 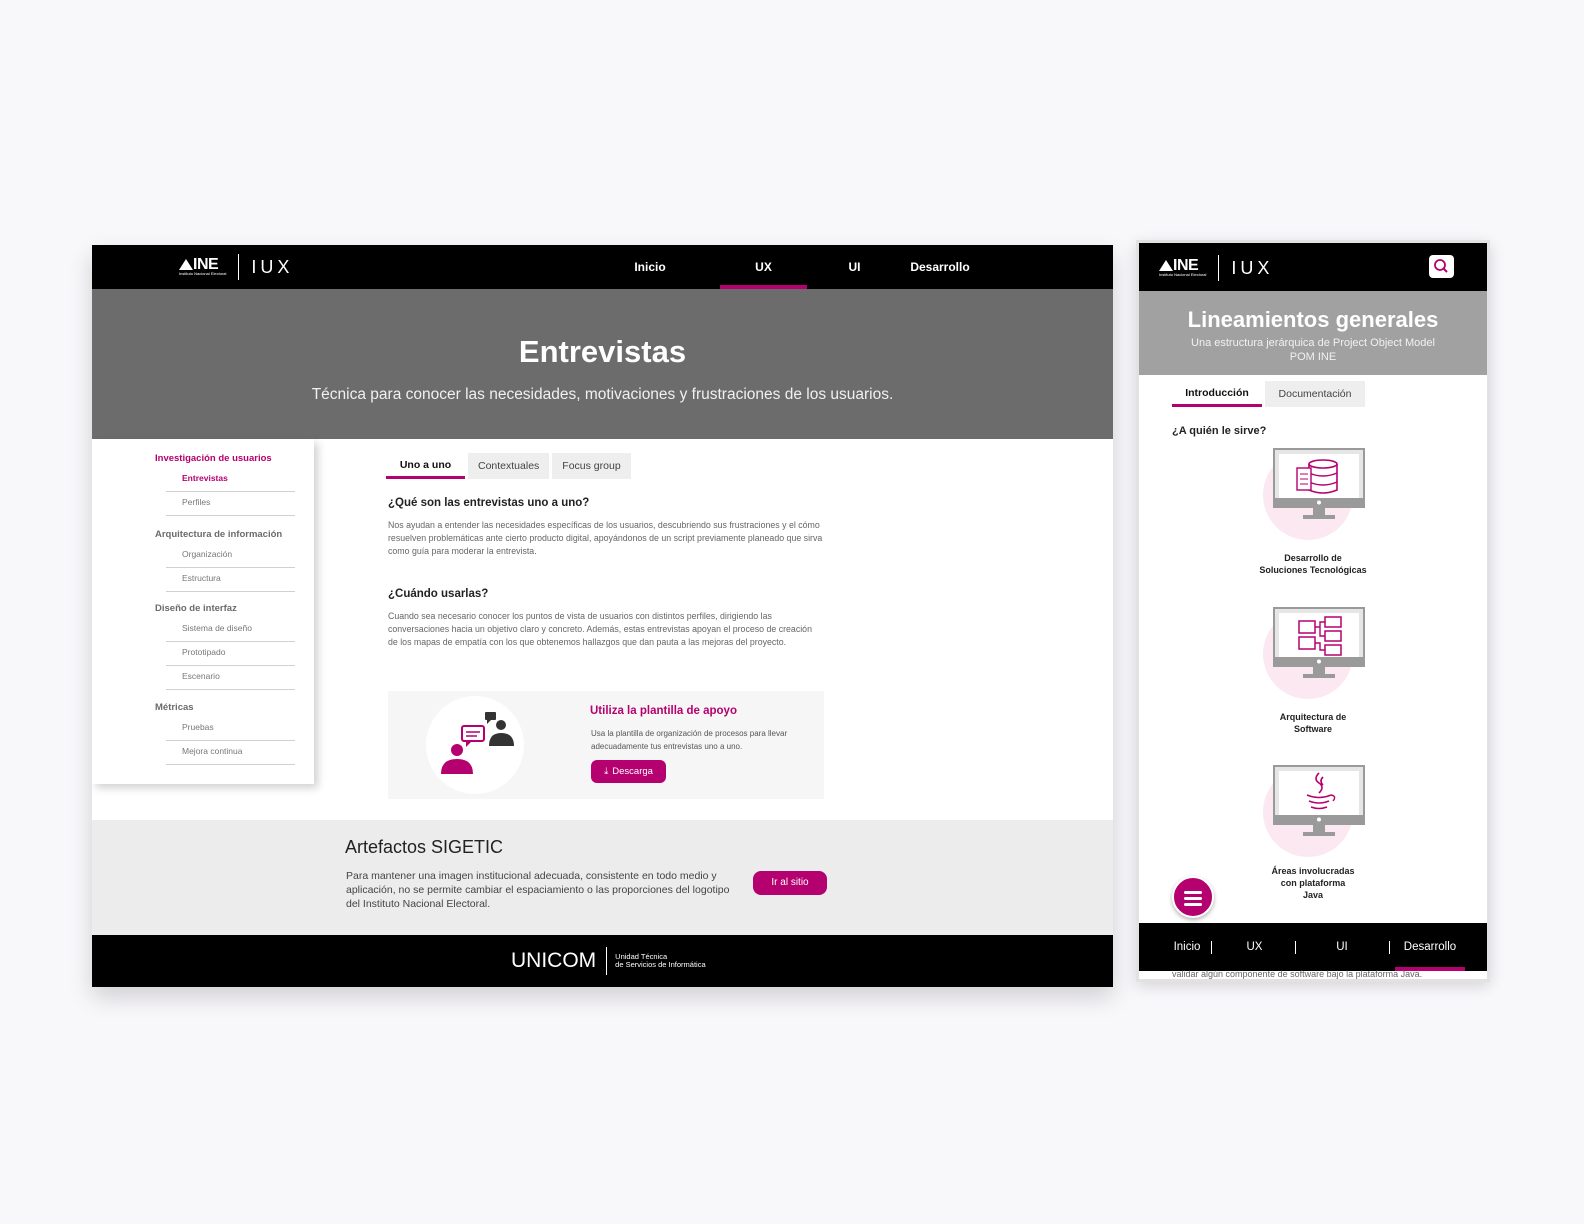 I want to click on unicom-divider, so click(x=607, y=961).